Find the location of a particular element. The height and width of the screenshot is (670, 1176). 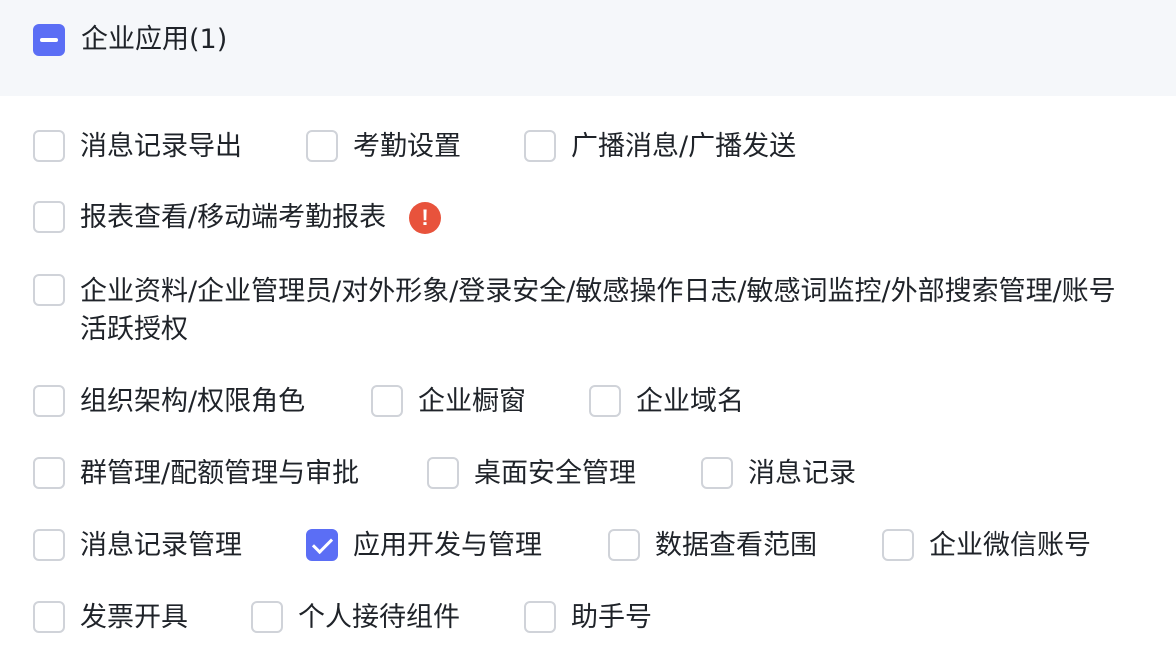

permission-checkbox-checked is located at coordinates (322, 545).